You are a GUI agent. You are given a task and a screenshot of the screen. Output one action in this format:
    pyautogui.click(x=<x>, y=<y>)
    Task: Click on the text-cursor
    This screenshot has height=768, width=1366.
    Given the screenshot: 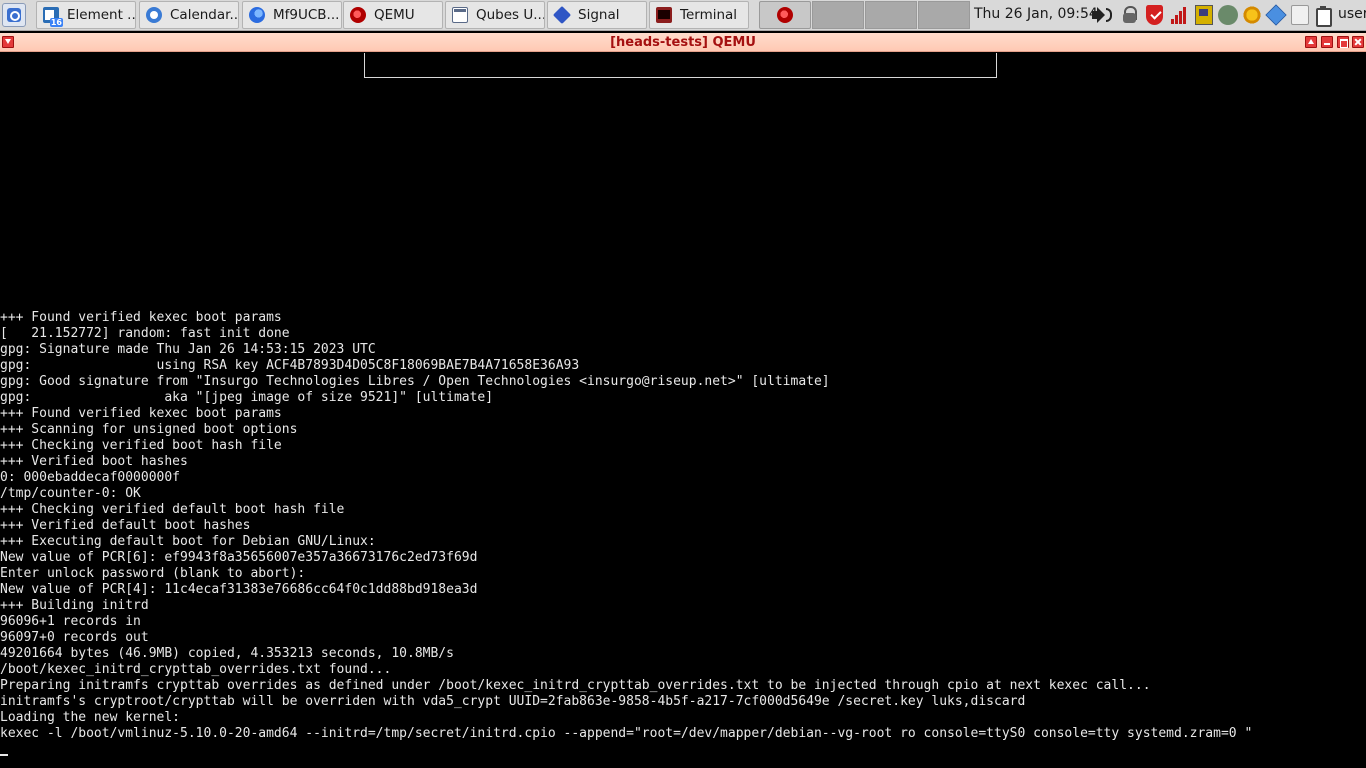 What is the action you would take?
    pyautogui.click(x=4, y=755)
    